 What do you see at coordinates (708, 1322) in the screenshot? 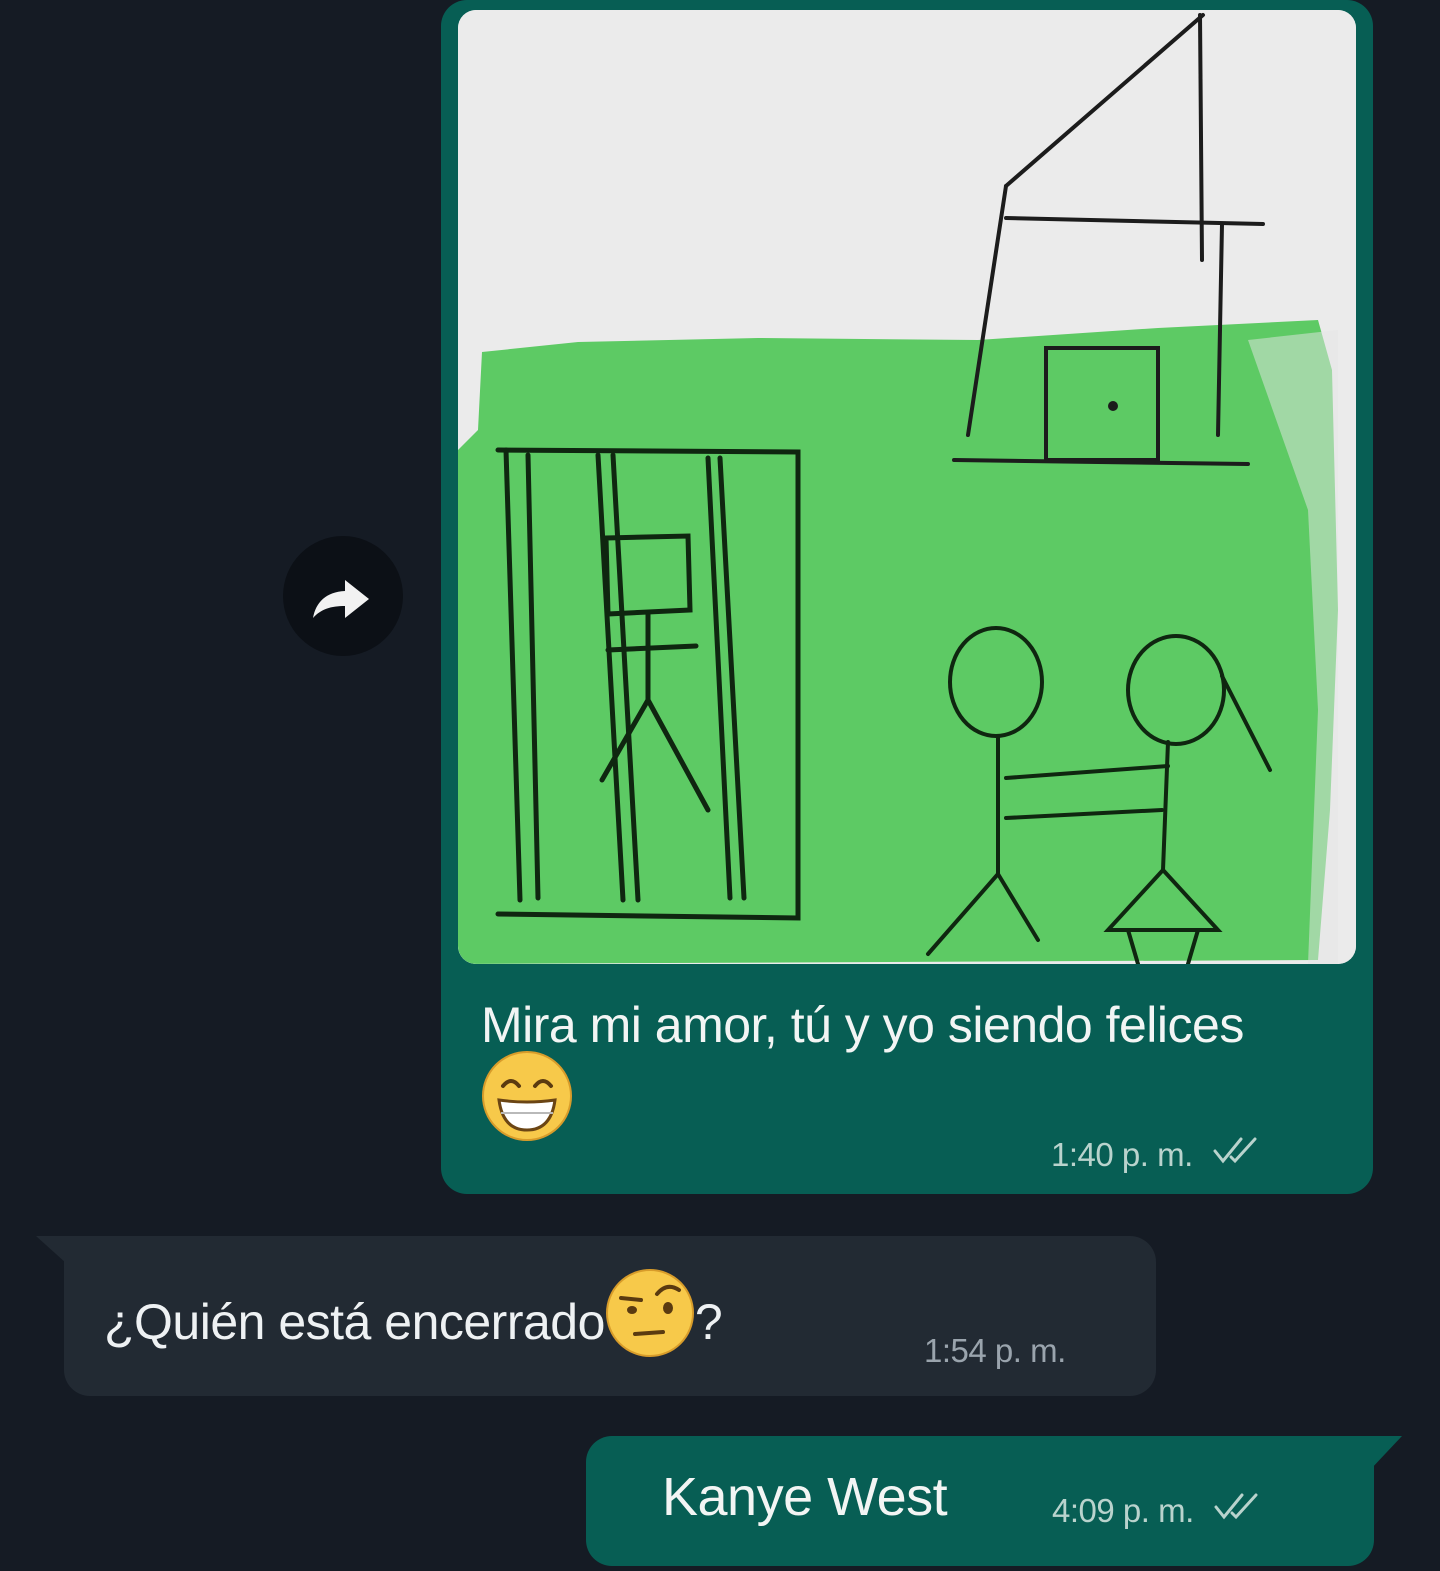
I see `incoming-text-suffix: ?` at bounding box center [708, 1322].